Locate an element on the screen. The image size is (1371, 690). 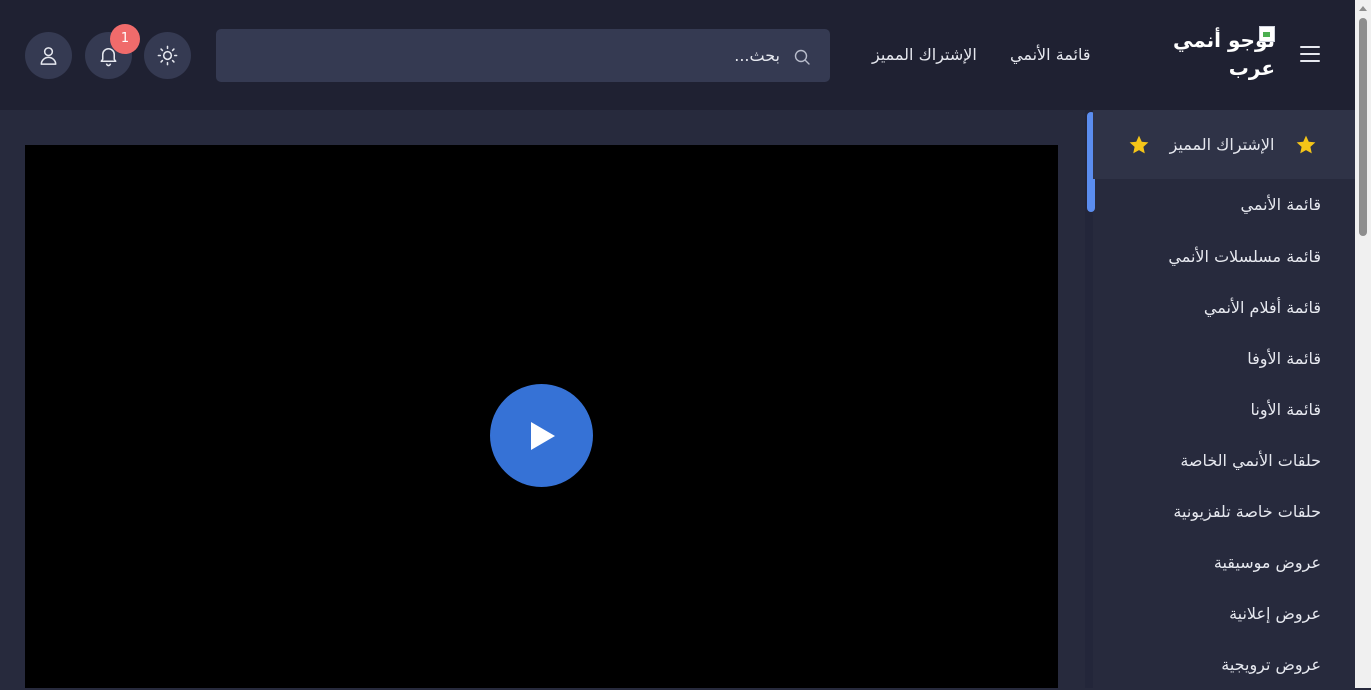
theme-toggle-button is located at coordinates (167, 55).